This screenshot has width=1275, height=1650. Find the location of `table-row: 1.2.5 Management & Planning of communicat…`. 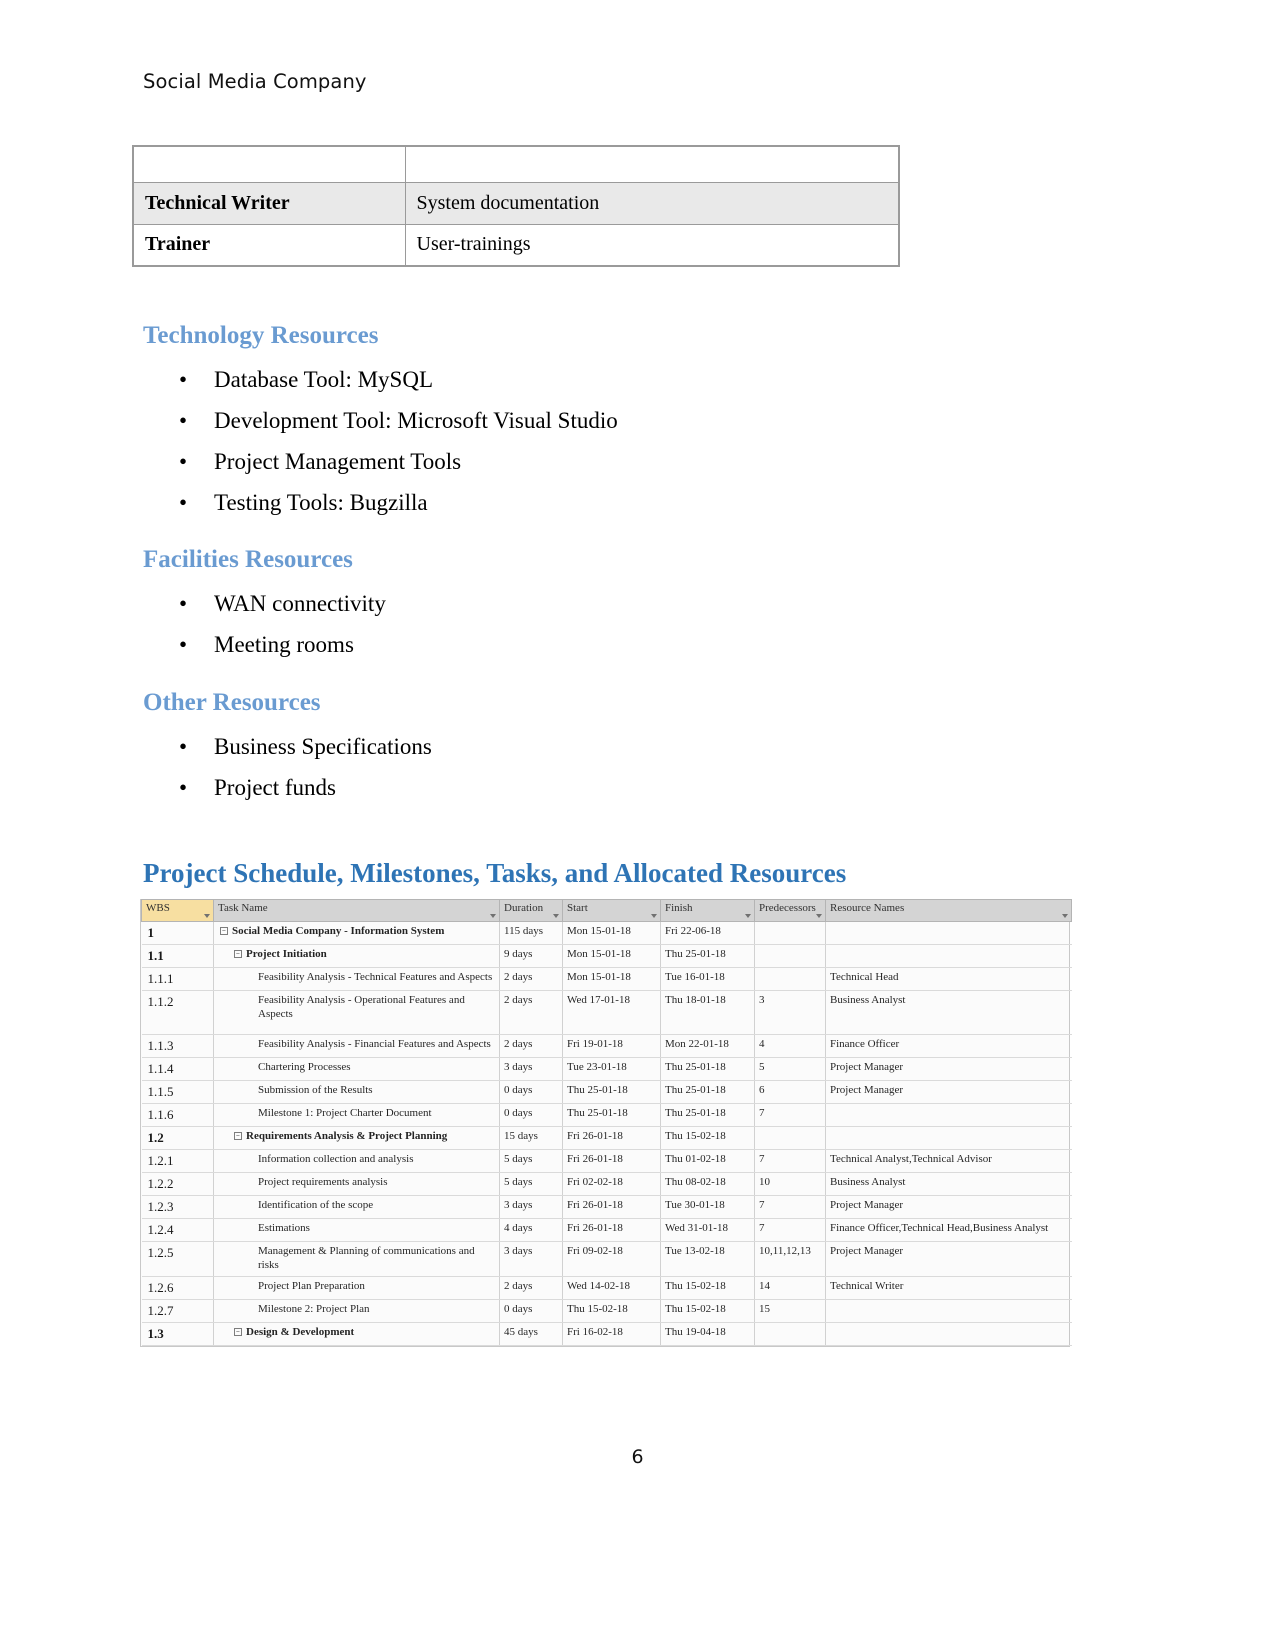

table-row: 1.2.5 Management & Planning of communicat… is located at coordinates (606, 1259).